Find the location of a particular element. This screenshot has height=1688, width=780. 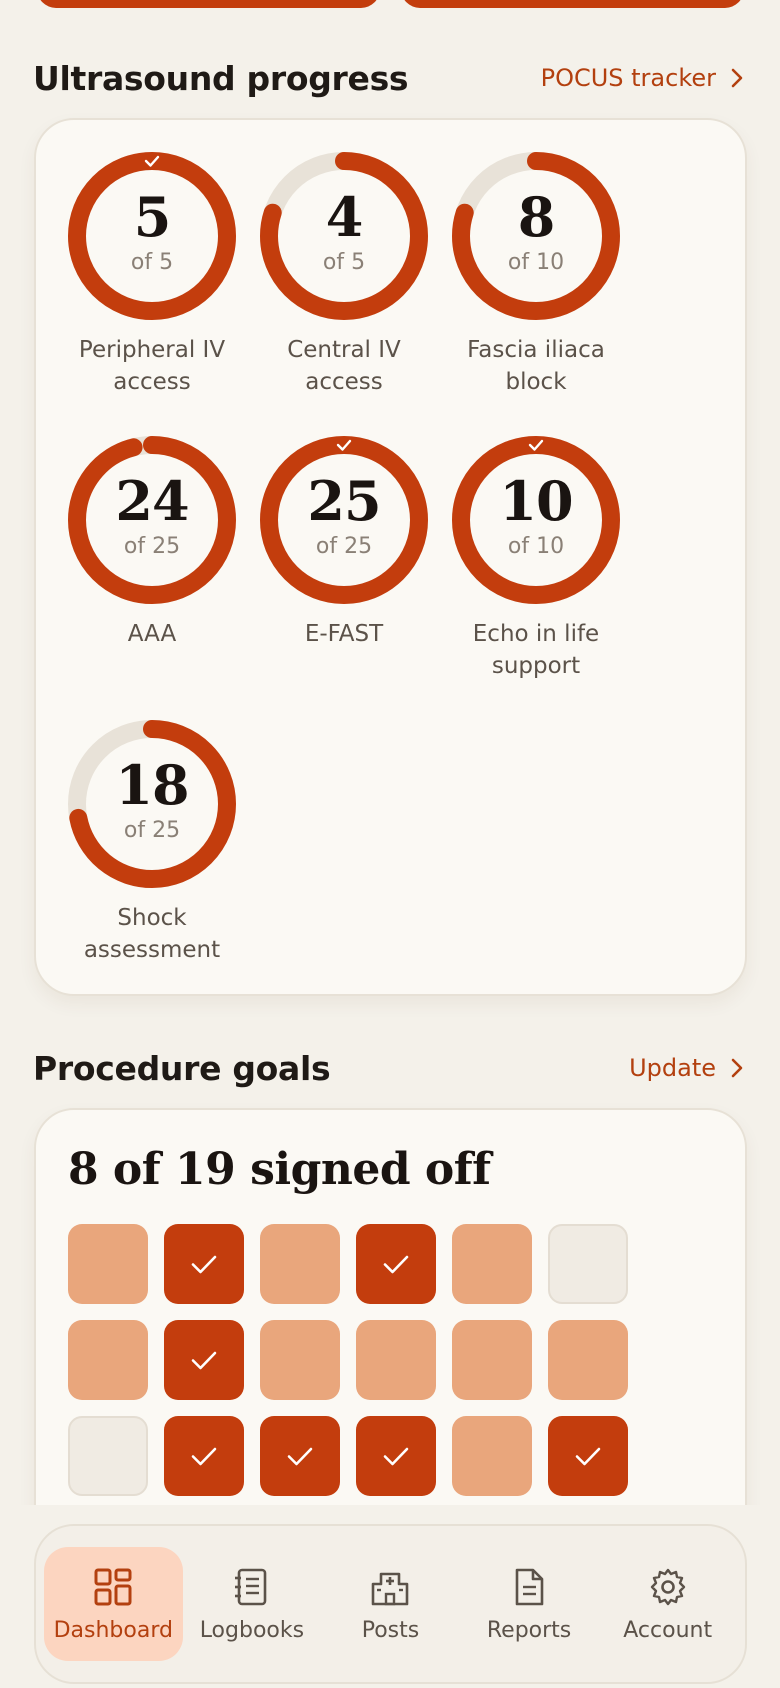

ring-item-peripheral-iv: 5 of 5 Peripheral IV access is located at coordinates (152, 274).